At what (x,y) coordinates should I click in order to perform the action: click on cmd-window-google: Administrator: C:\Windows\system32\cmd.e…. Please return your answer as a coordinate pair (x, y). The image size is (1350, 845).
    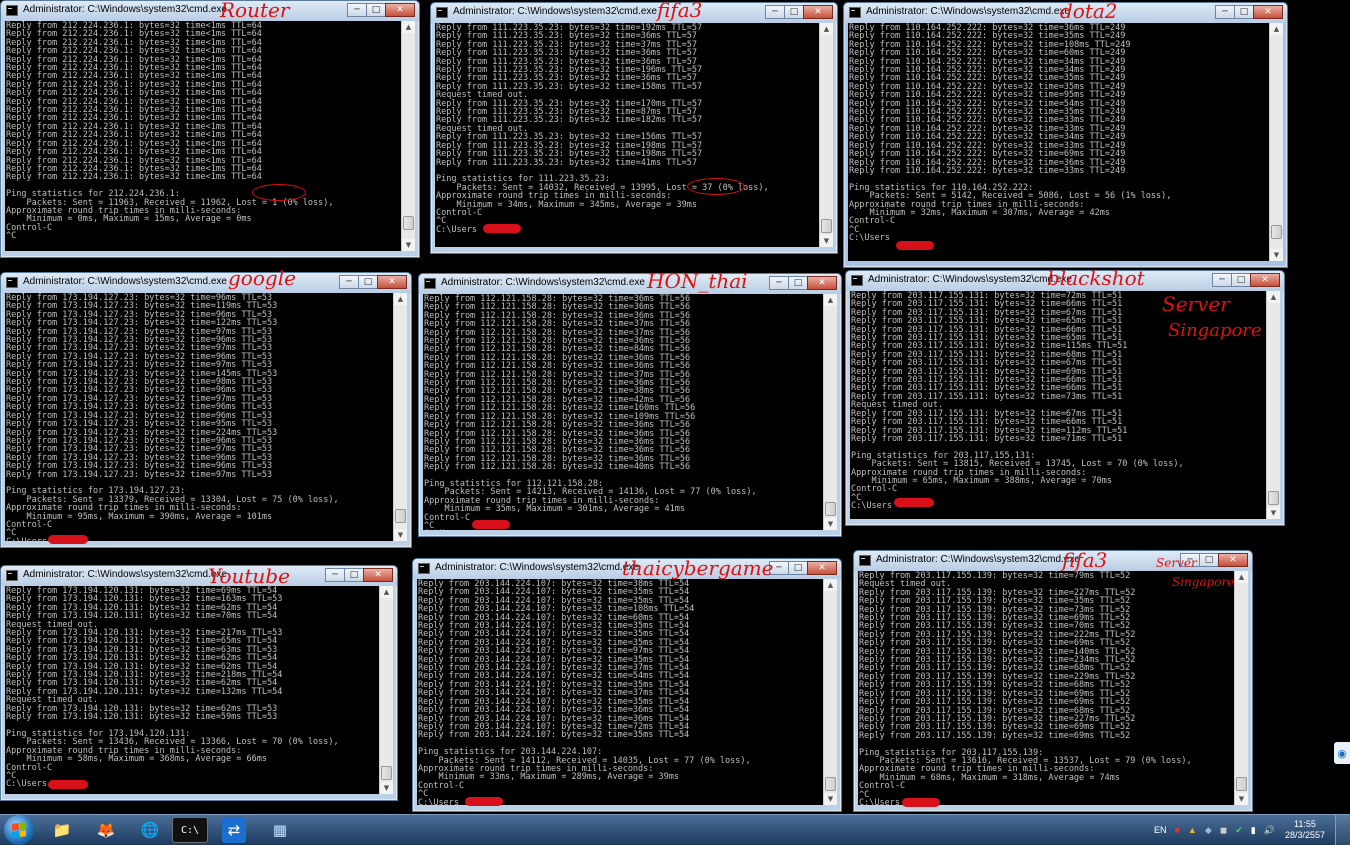
    Looking at the image, I should click on (206, 410).